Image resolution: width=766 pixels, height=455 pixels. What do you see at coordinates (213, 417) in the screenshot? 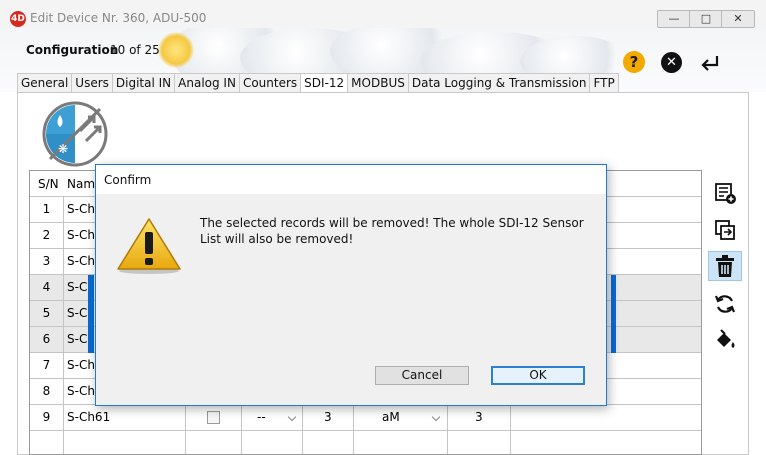
I see `row-checkbox` at bounding box center [213, 417].